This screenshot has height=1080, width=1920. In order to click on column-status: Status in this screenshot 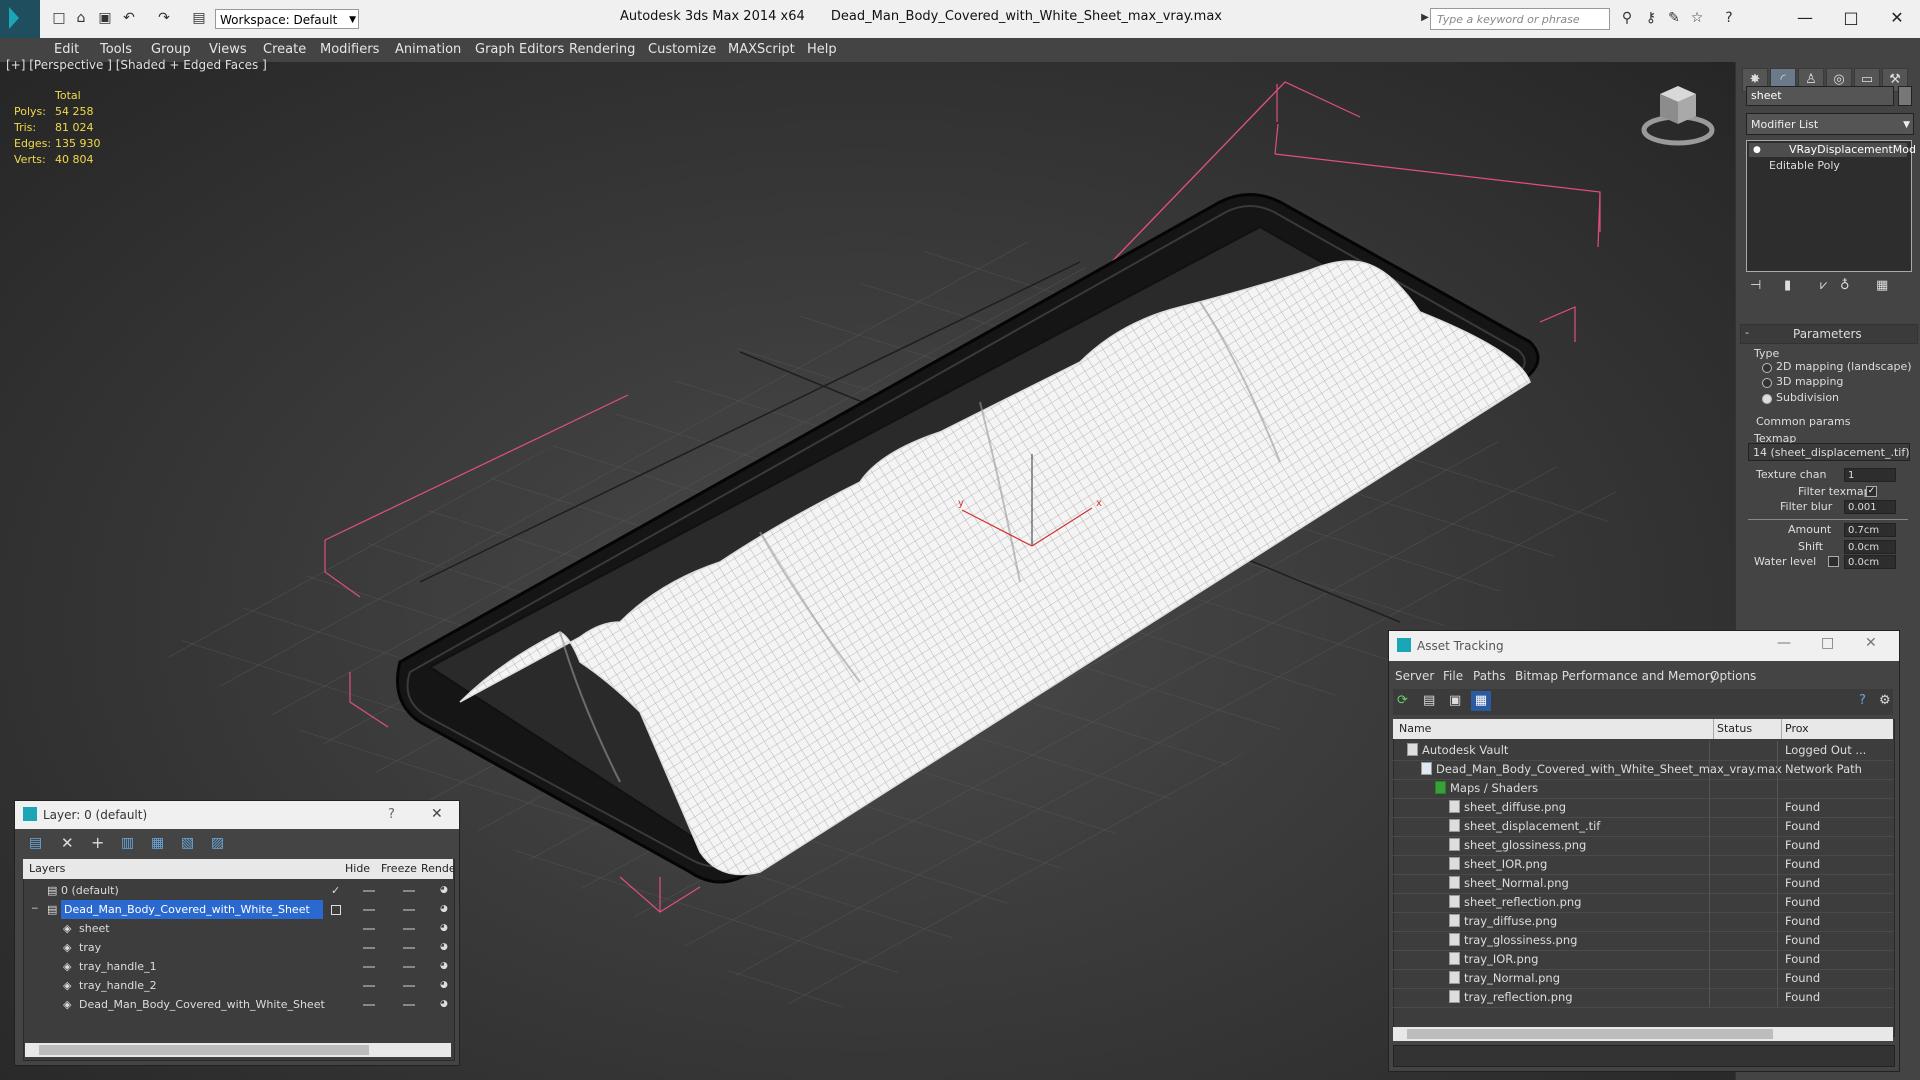, I will do `click(1734, 728)`.